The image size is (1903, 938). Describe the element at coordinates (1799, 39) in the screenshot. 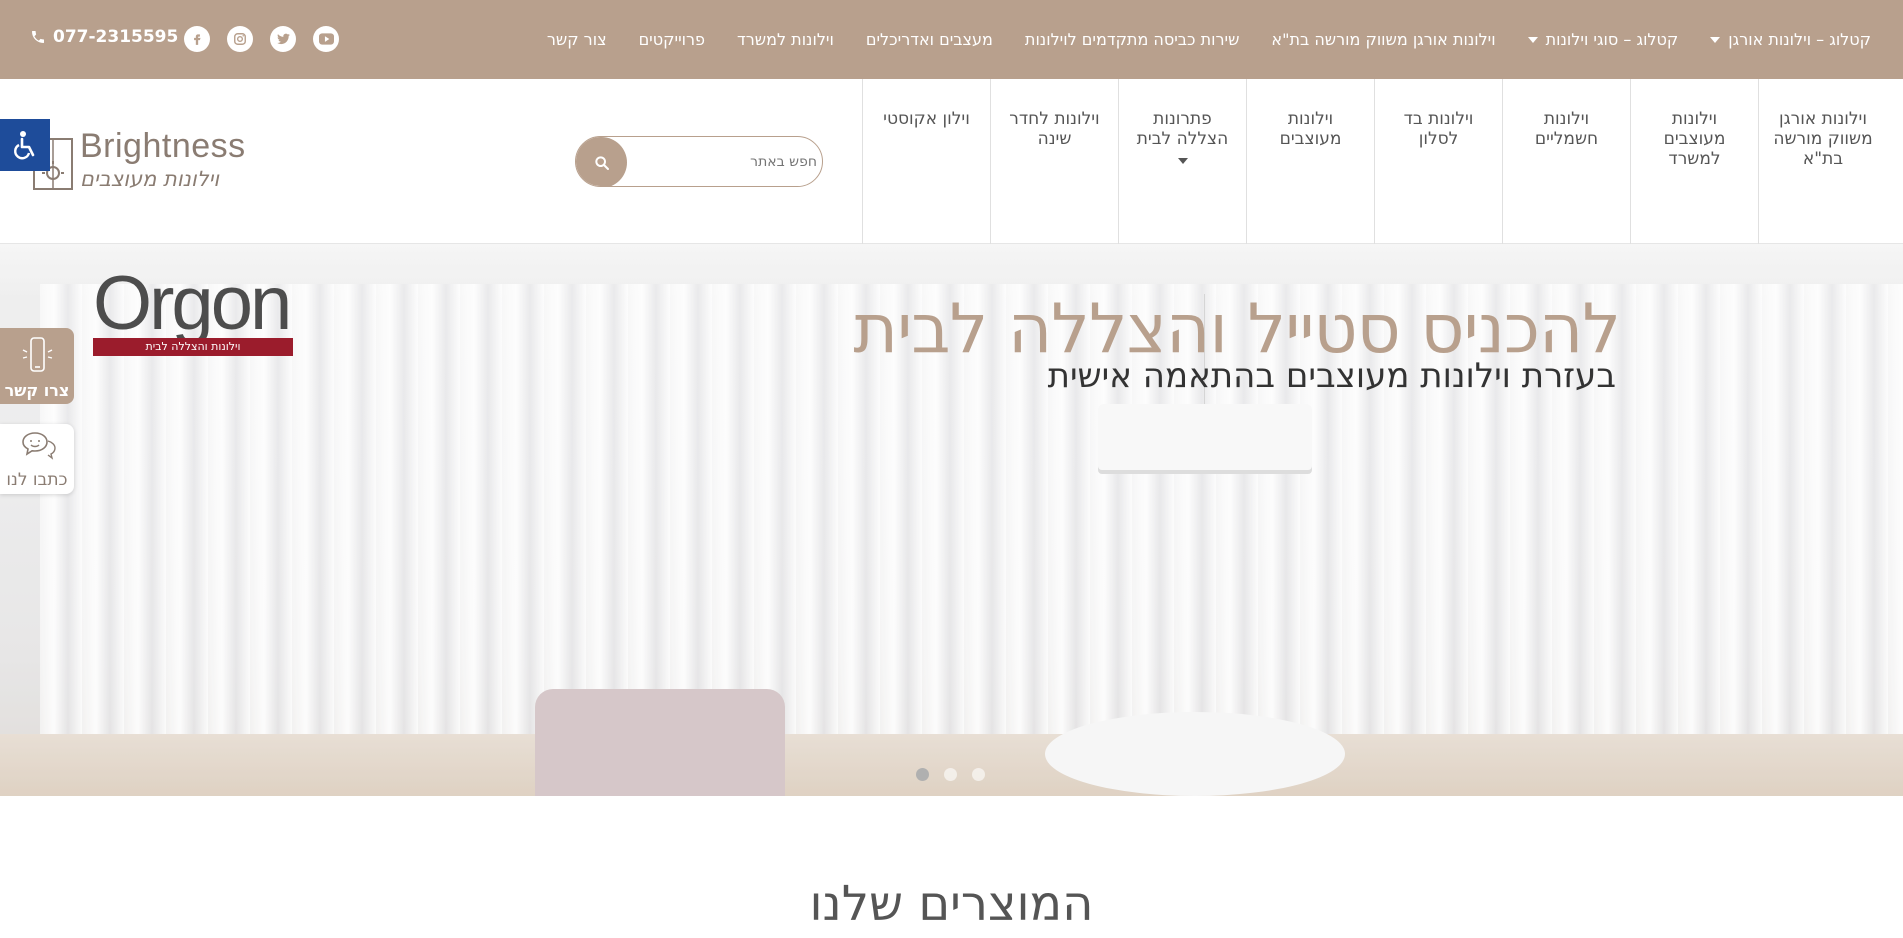

I see `top-nav-label: קטלוג – וילונות אורגן` at that location.